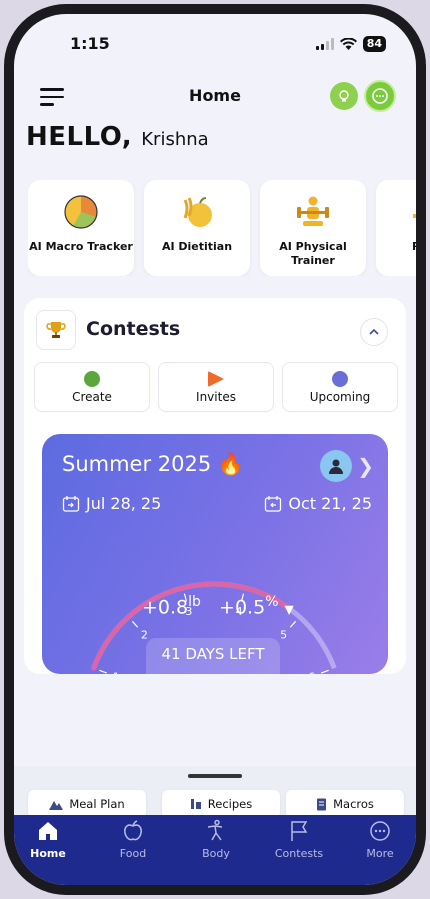 The width and height of the screenshot is (430, 899). I want to click on play-icon, so click(216, 379).